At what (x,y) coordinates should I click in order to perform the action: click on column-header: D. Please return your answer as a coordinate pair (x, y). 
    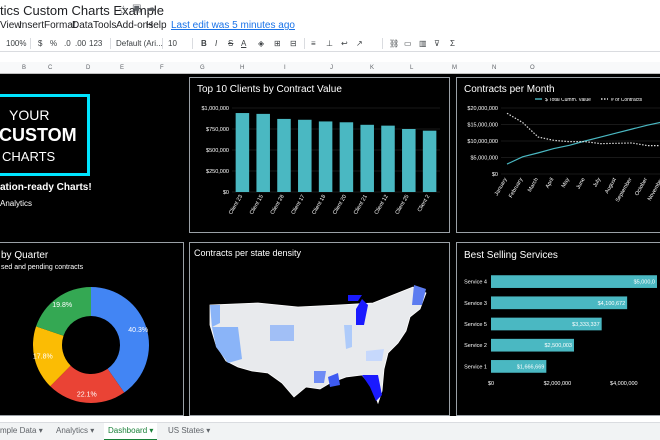
    Looking at the image, I should click on (88, 68).